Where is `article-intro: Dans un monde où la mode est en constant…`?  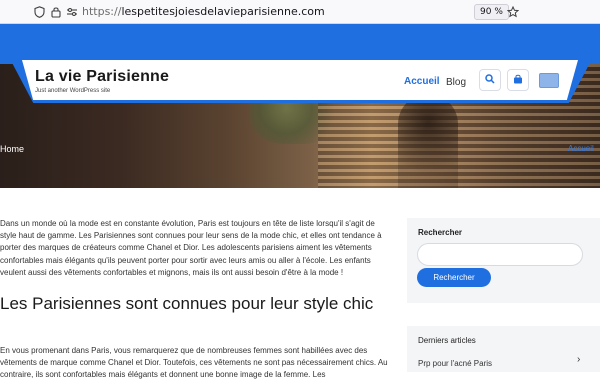
article-intro: Dans un monde où la mode est en constant… is located at coordinates (191, 248).